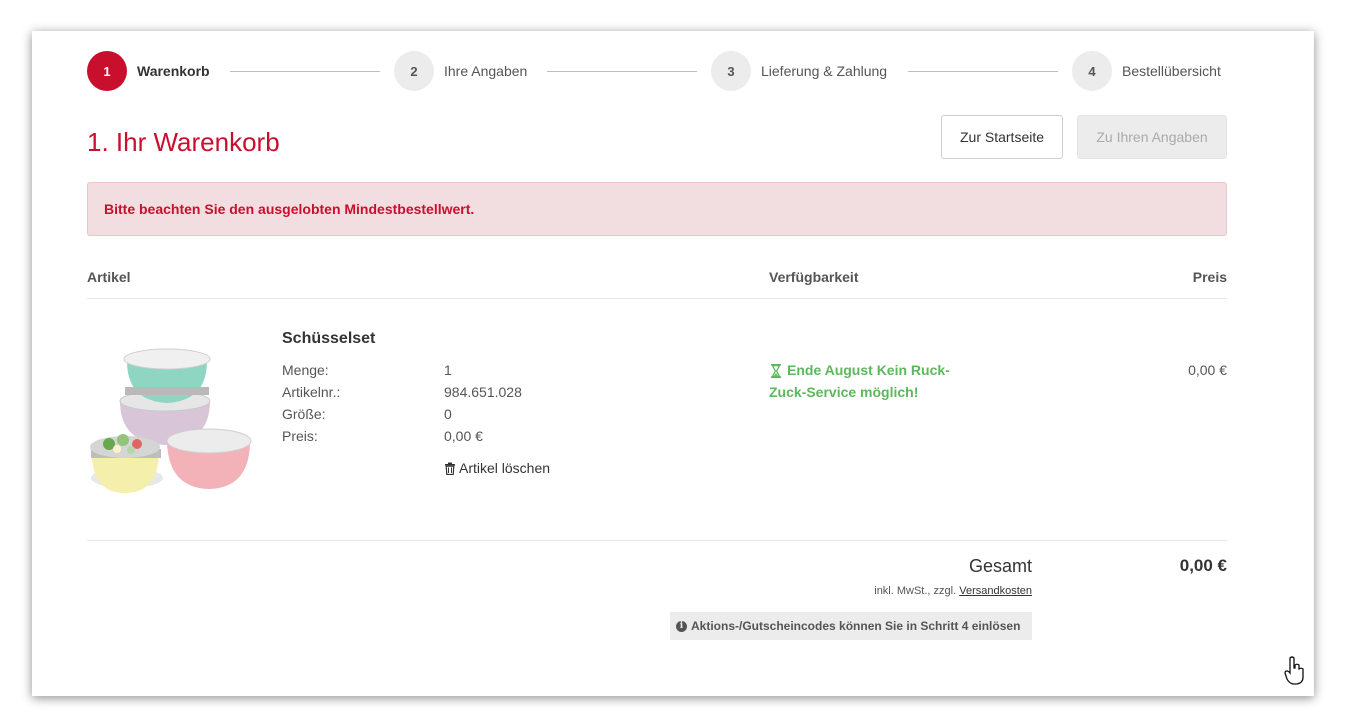 The width and height of the screenshot is (1346, 728). Describe the element at coordinates (463, 436) in the screenshot. I see `detail-value-price: 0,00 €` at that location.